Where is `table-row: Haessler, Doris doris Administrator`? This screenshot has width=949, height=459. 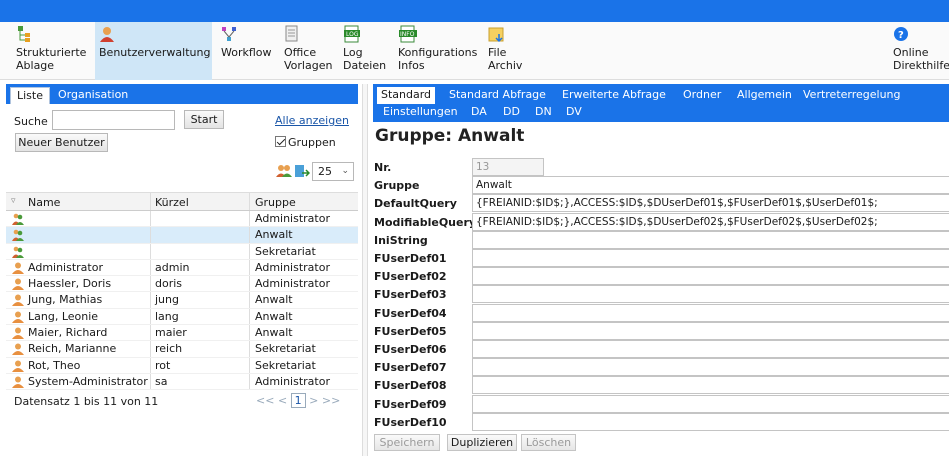 table-row: Haessler, Doris doris Administrator is located at coordinates (182, 284).